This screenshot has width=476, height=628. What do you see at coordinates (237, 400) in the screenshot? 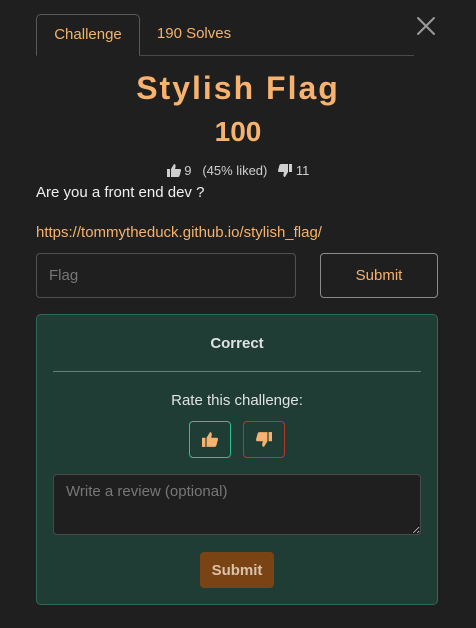
I see `rate-label: Rate this challenge:` at bounding box center [237, 400].